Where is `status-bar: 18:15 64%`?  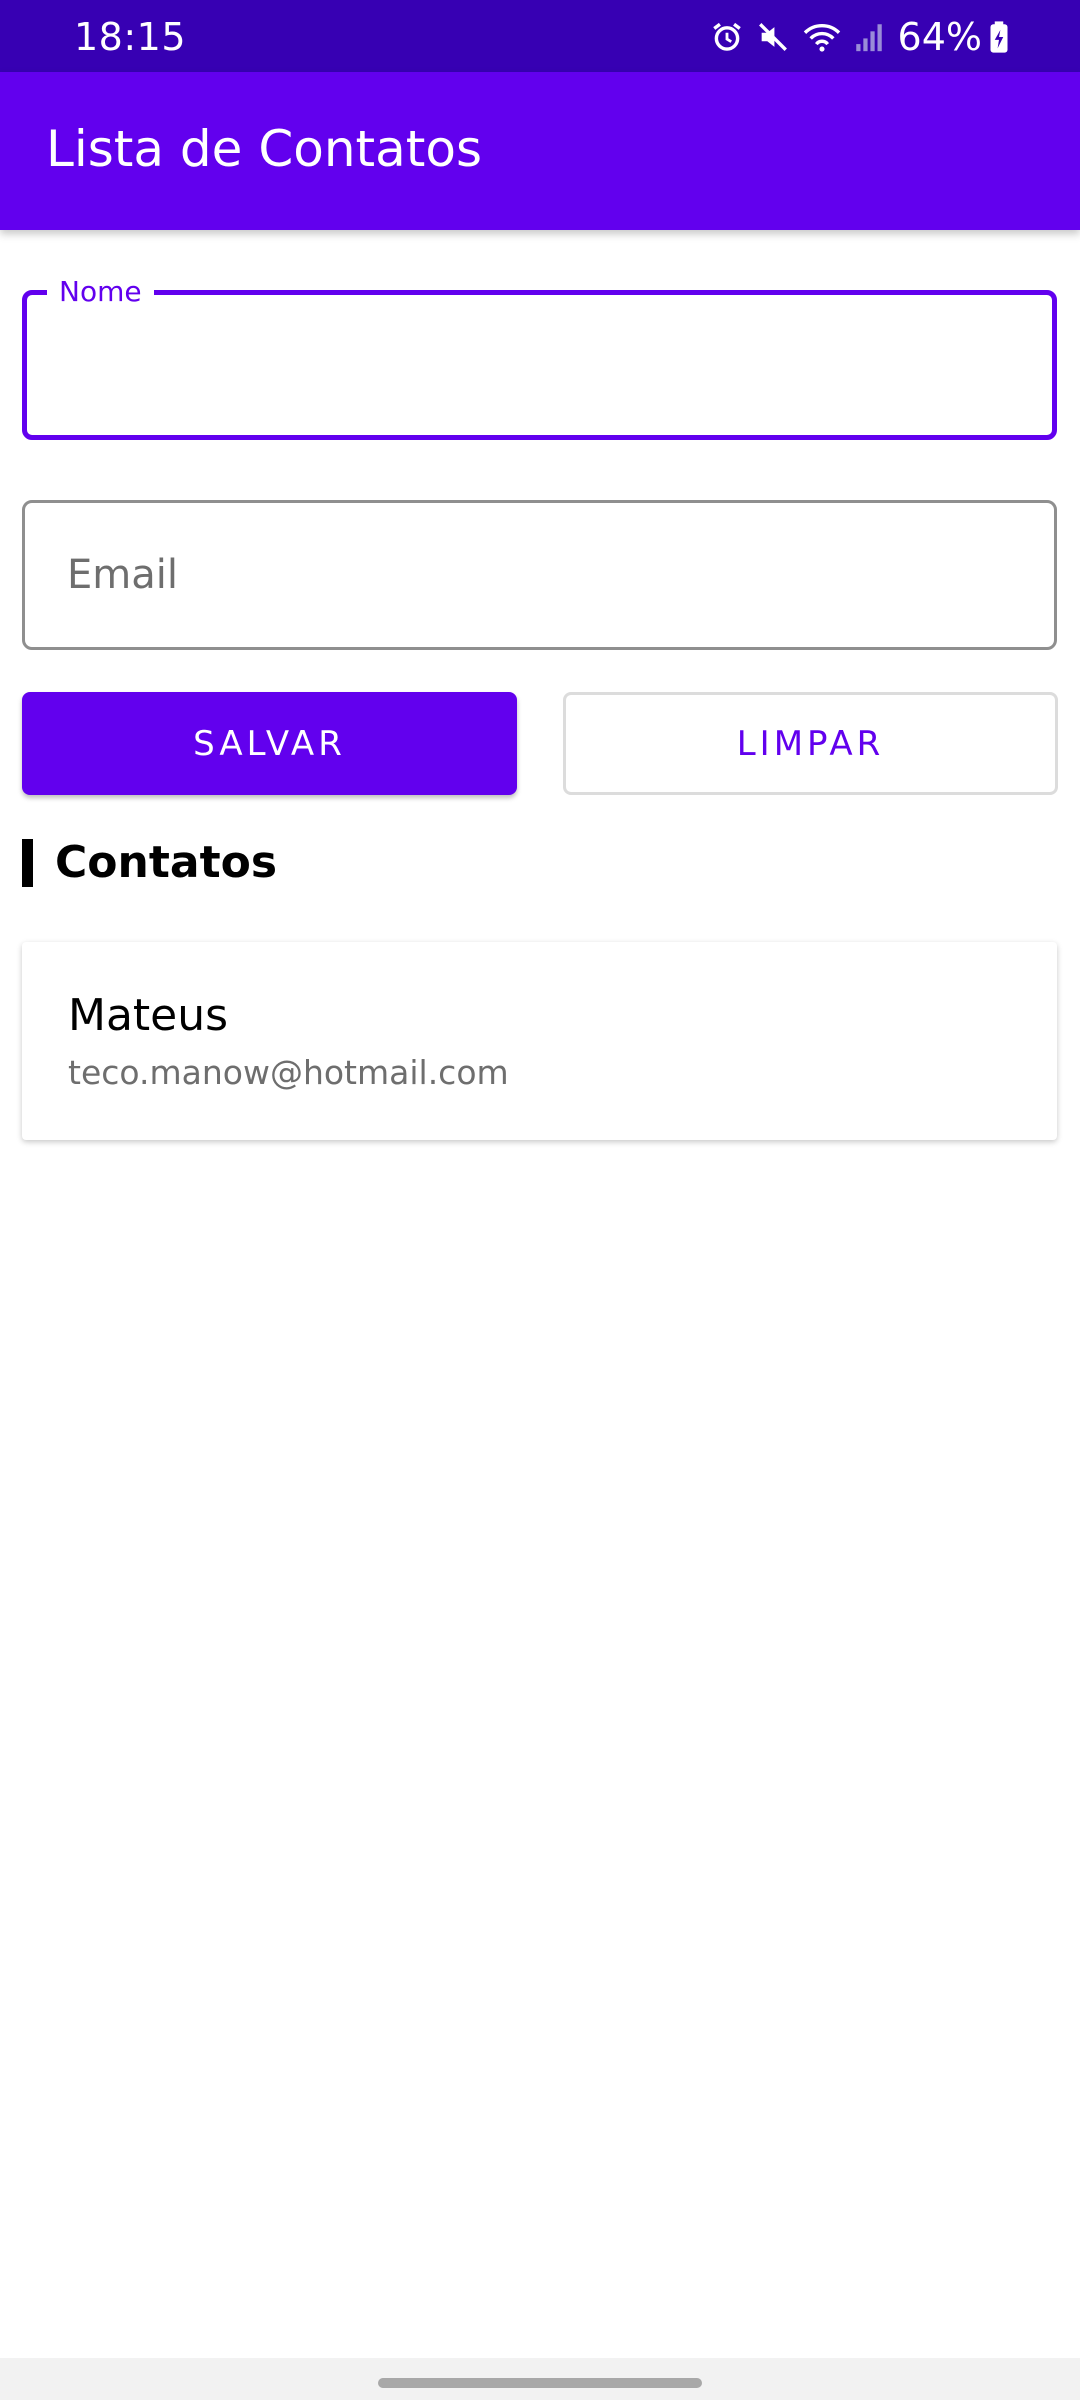 status-bar: 18:15 64% is located at coordinates (540, 36).